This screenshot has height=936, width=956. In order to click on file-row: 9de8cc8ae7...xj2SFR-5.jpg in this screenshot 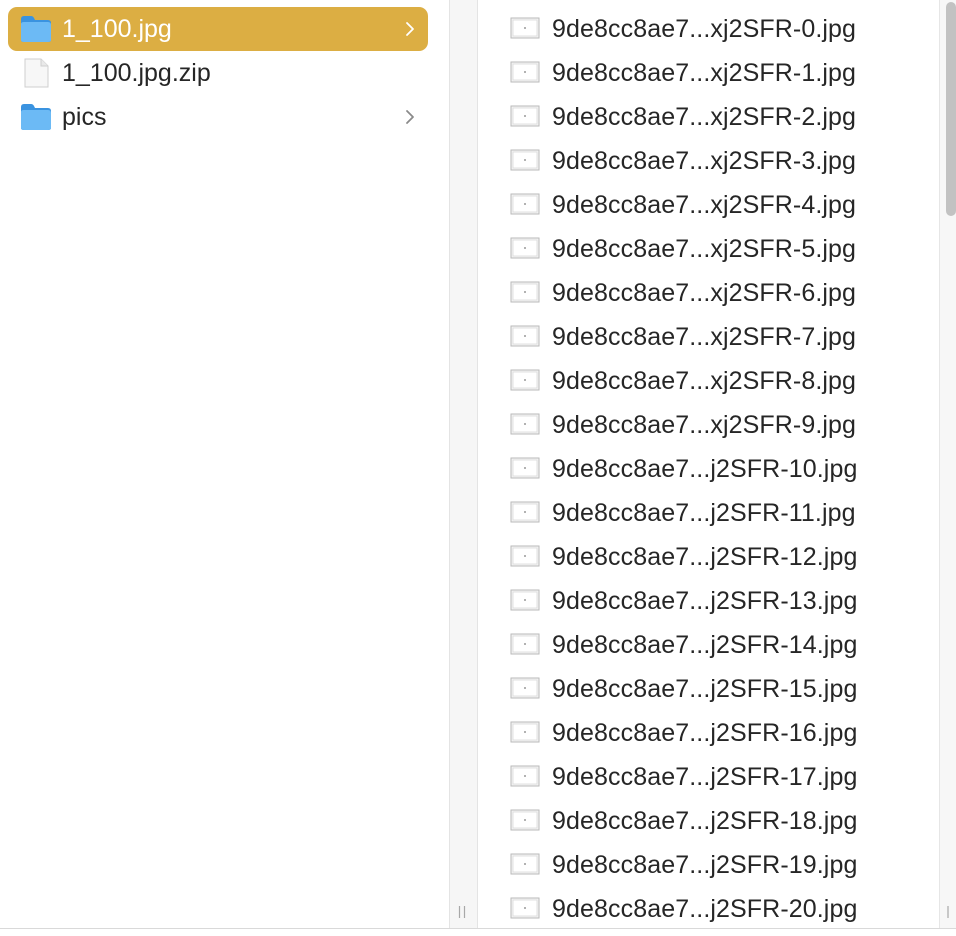, I will do `click(709, 249)`.